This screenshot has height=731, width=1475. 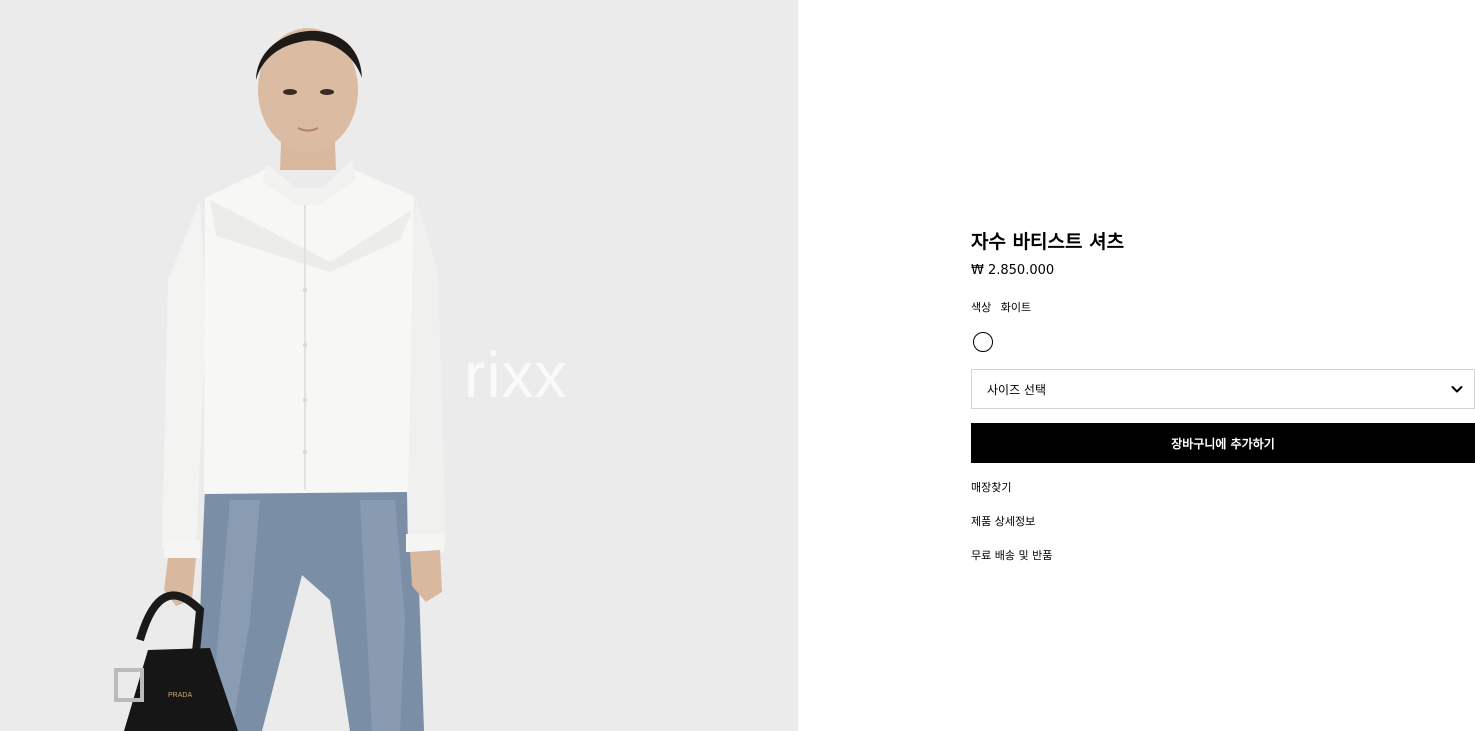 I want to click on product-details-link: 제품 상세정보, so click(x=1223, y=522).